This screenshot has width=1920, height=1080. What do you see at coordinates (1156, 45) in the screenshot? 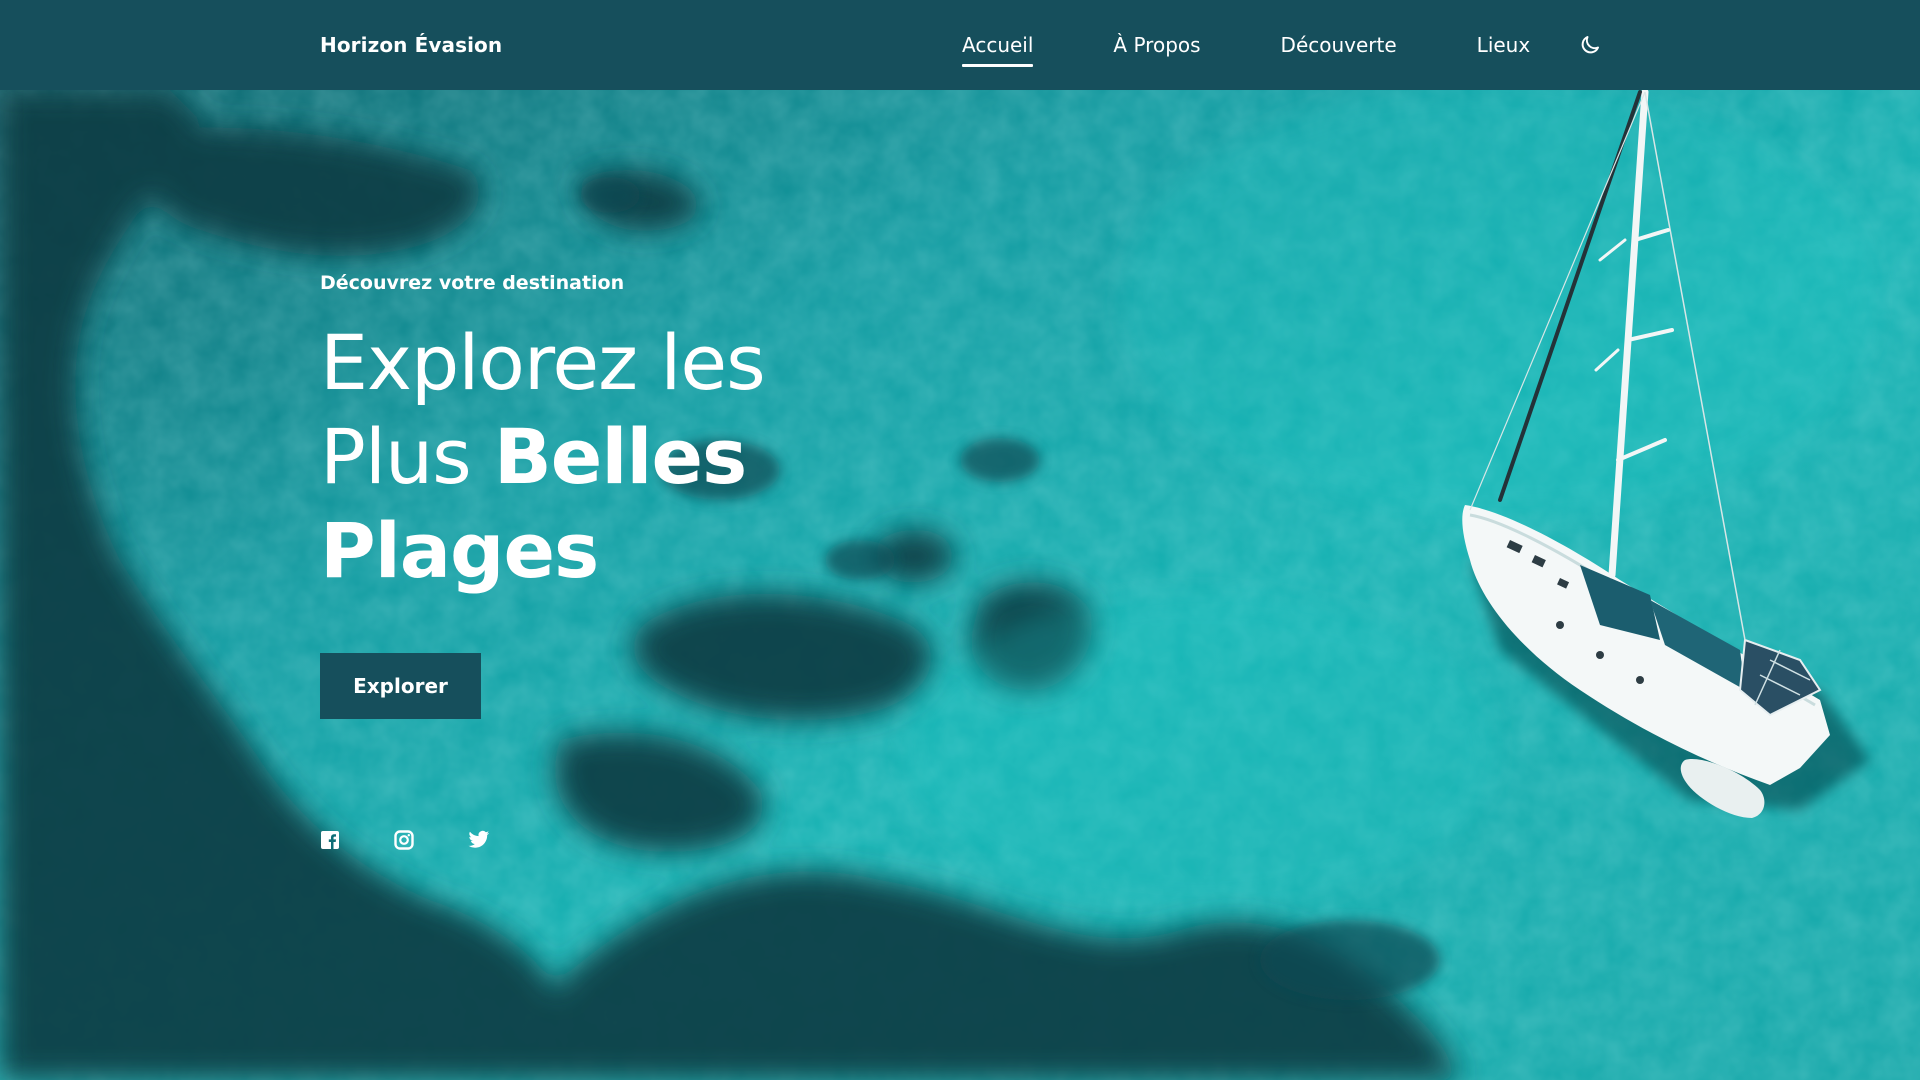
I see `nav-item-a-propos: À Propos` at bounding box center [1156, 45].